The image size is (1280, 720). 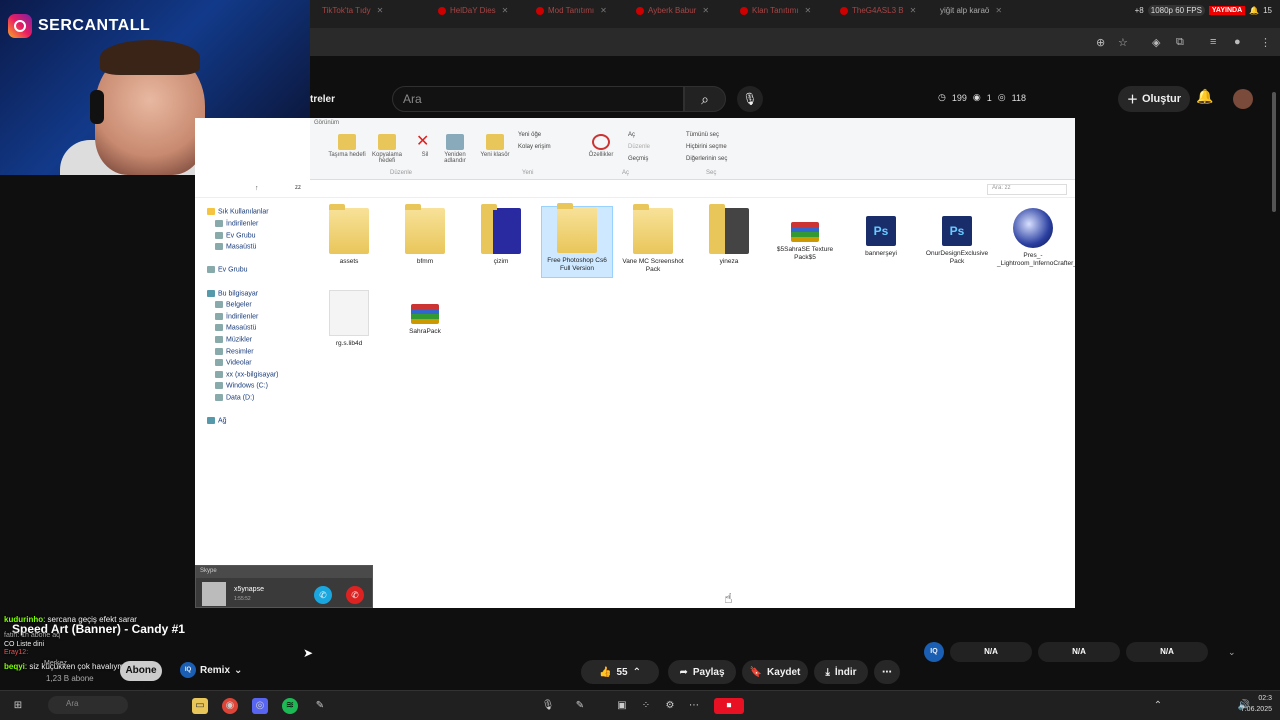 What do you see at coordinates (635, 190) in the screenshot?
I see `explorer-address-bar: ↑ zz Ara: zz` at bounding box center [635, 190].